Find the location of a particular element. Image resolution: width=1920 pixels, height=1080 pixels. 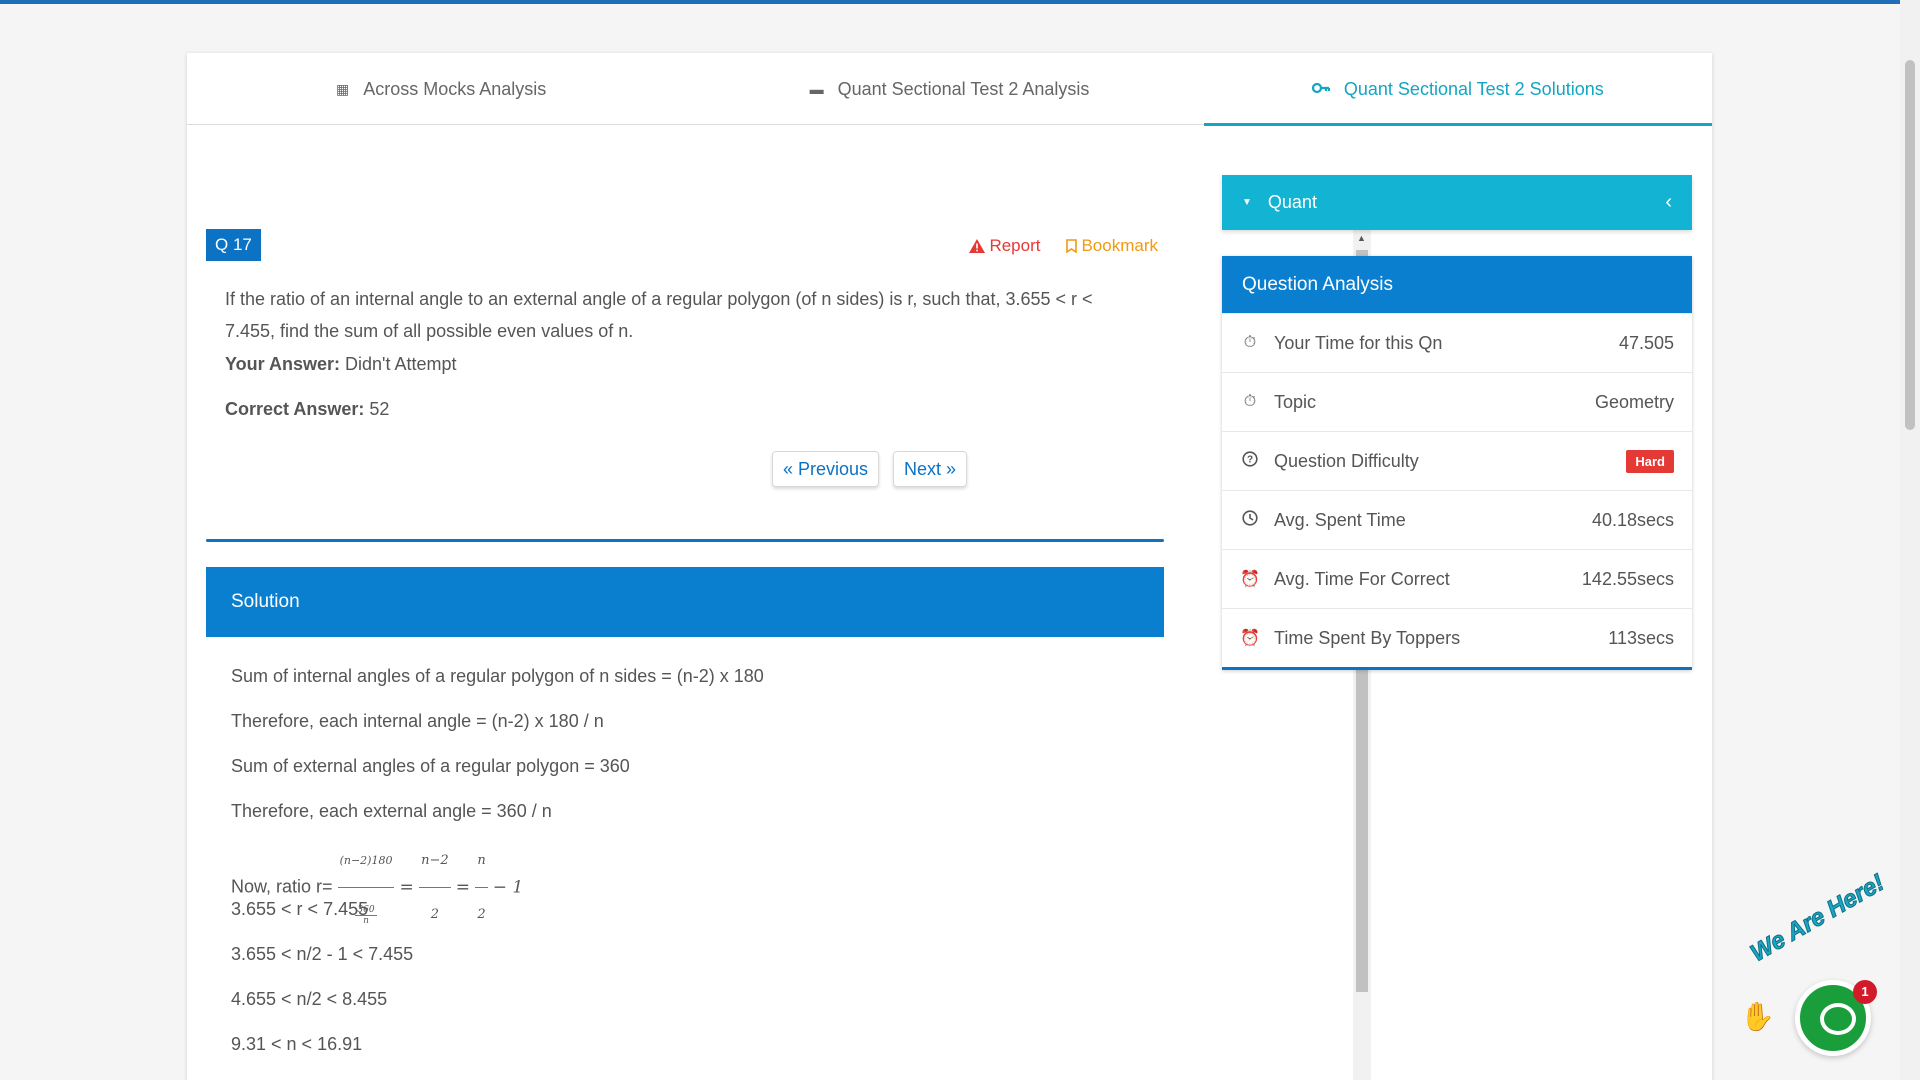

top-progress-bar is located at coordinates (950, 2).